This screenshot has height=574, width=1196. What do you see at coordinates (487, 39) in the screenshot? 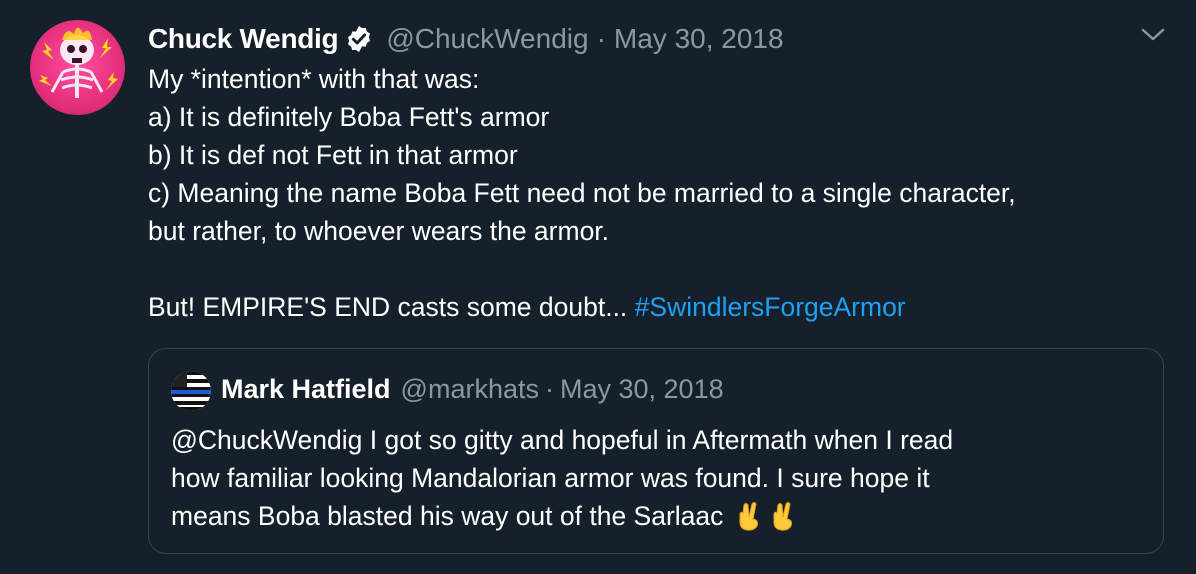
I see `author-handle: @ChuckWendig` at bounding box center [487, 39].